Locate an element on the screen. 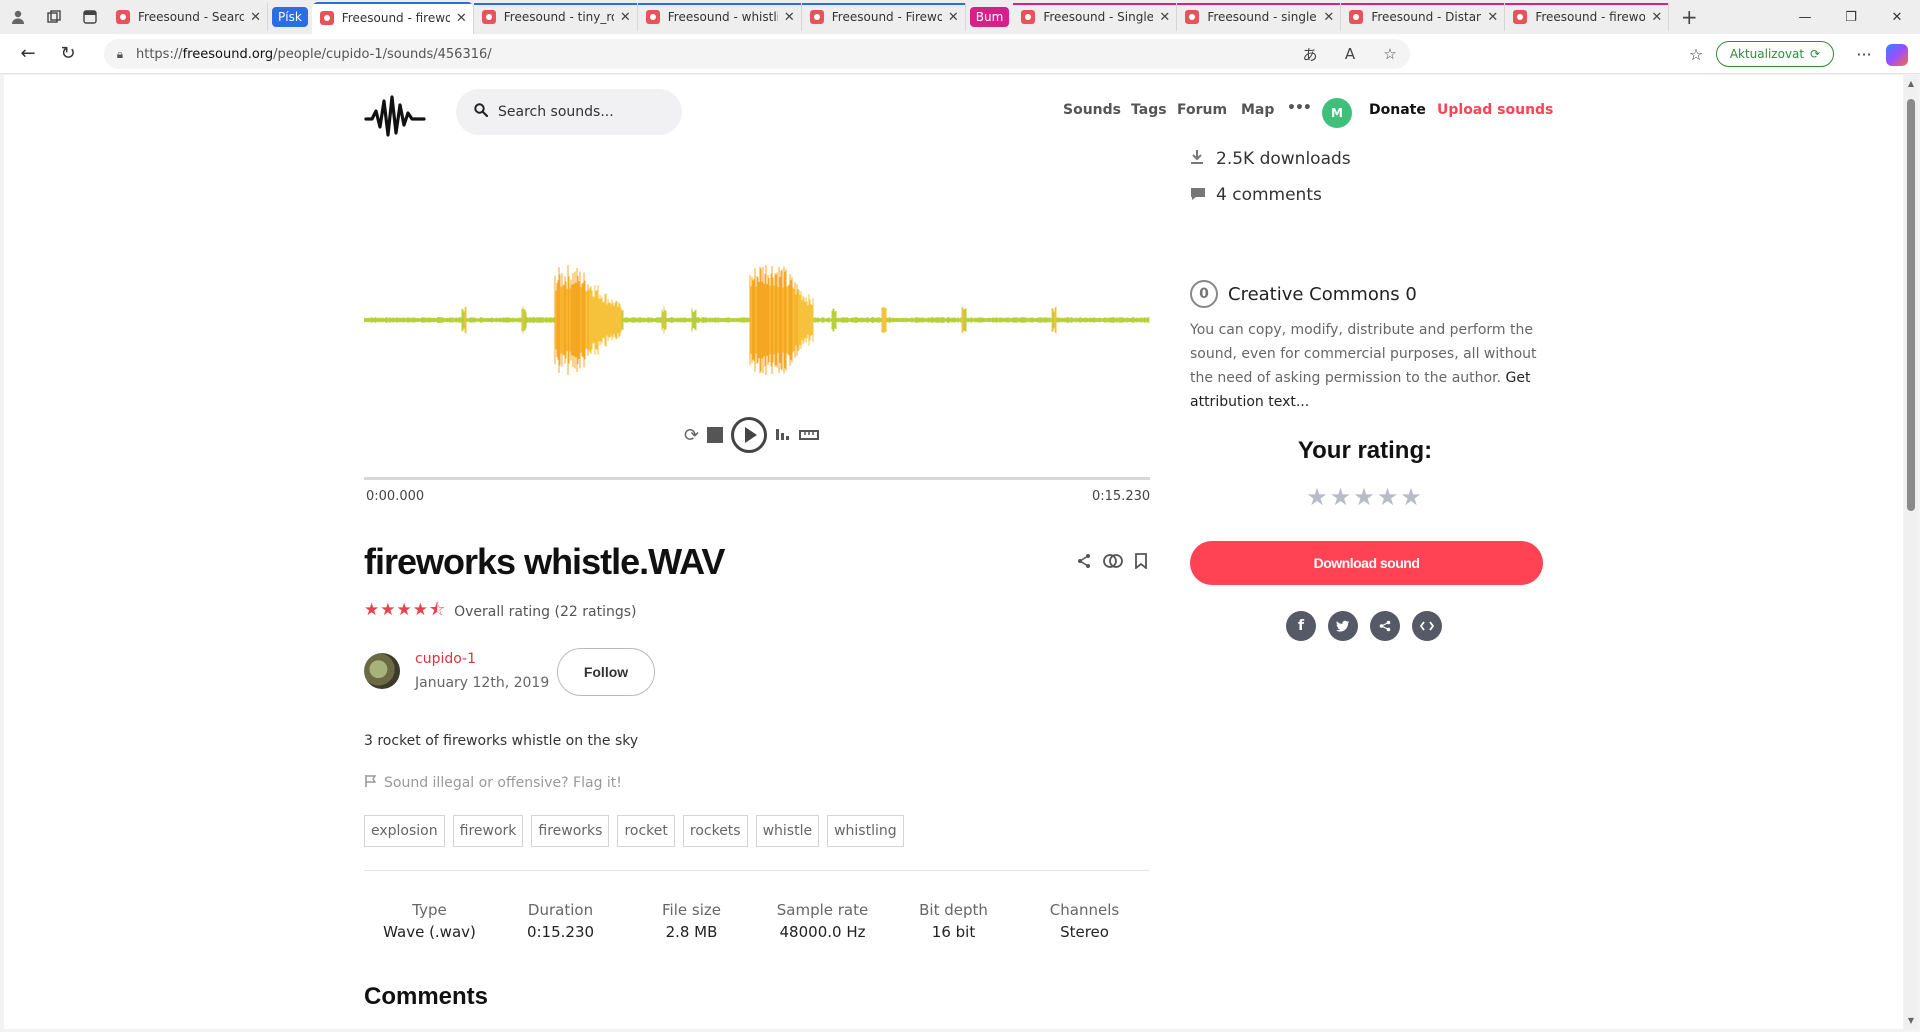 Image resolution: width=1920 pixels, height=1032 pixels. waveform is located at coordinates (757, 320).